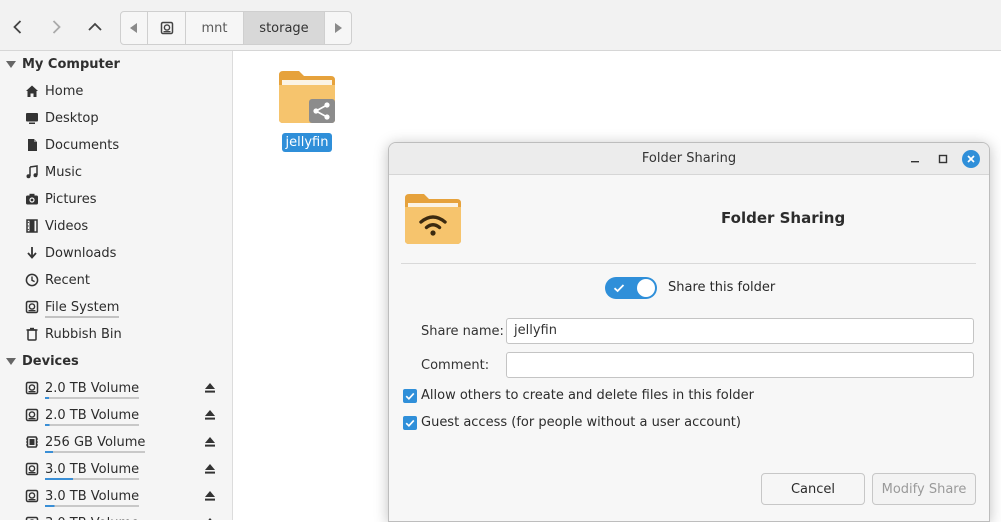 Image resolution: width=1001 pixels, height=522 pixels. I want to click on sidebar-item-file-system: File System, so click(125, 307).